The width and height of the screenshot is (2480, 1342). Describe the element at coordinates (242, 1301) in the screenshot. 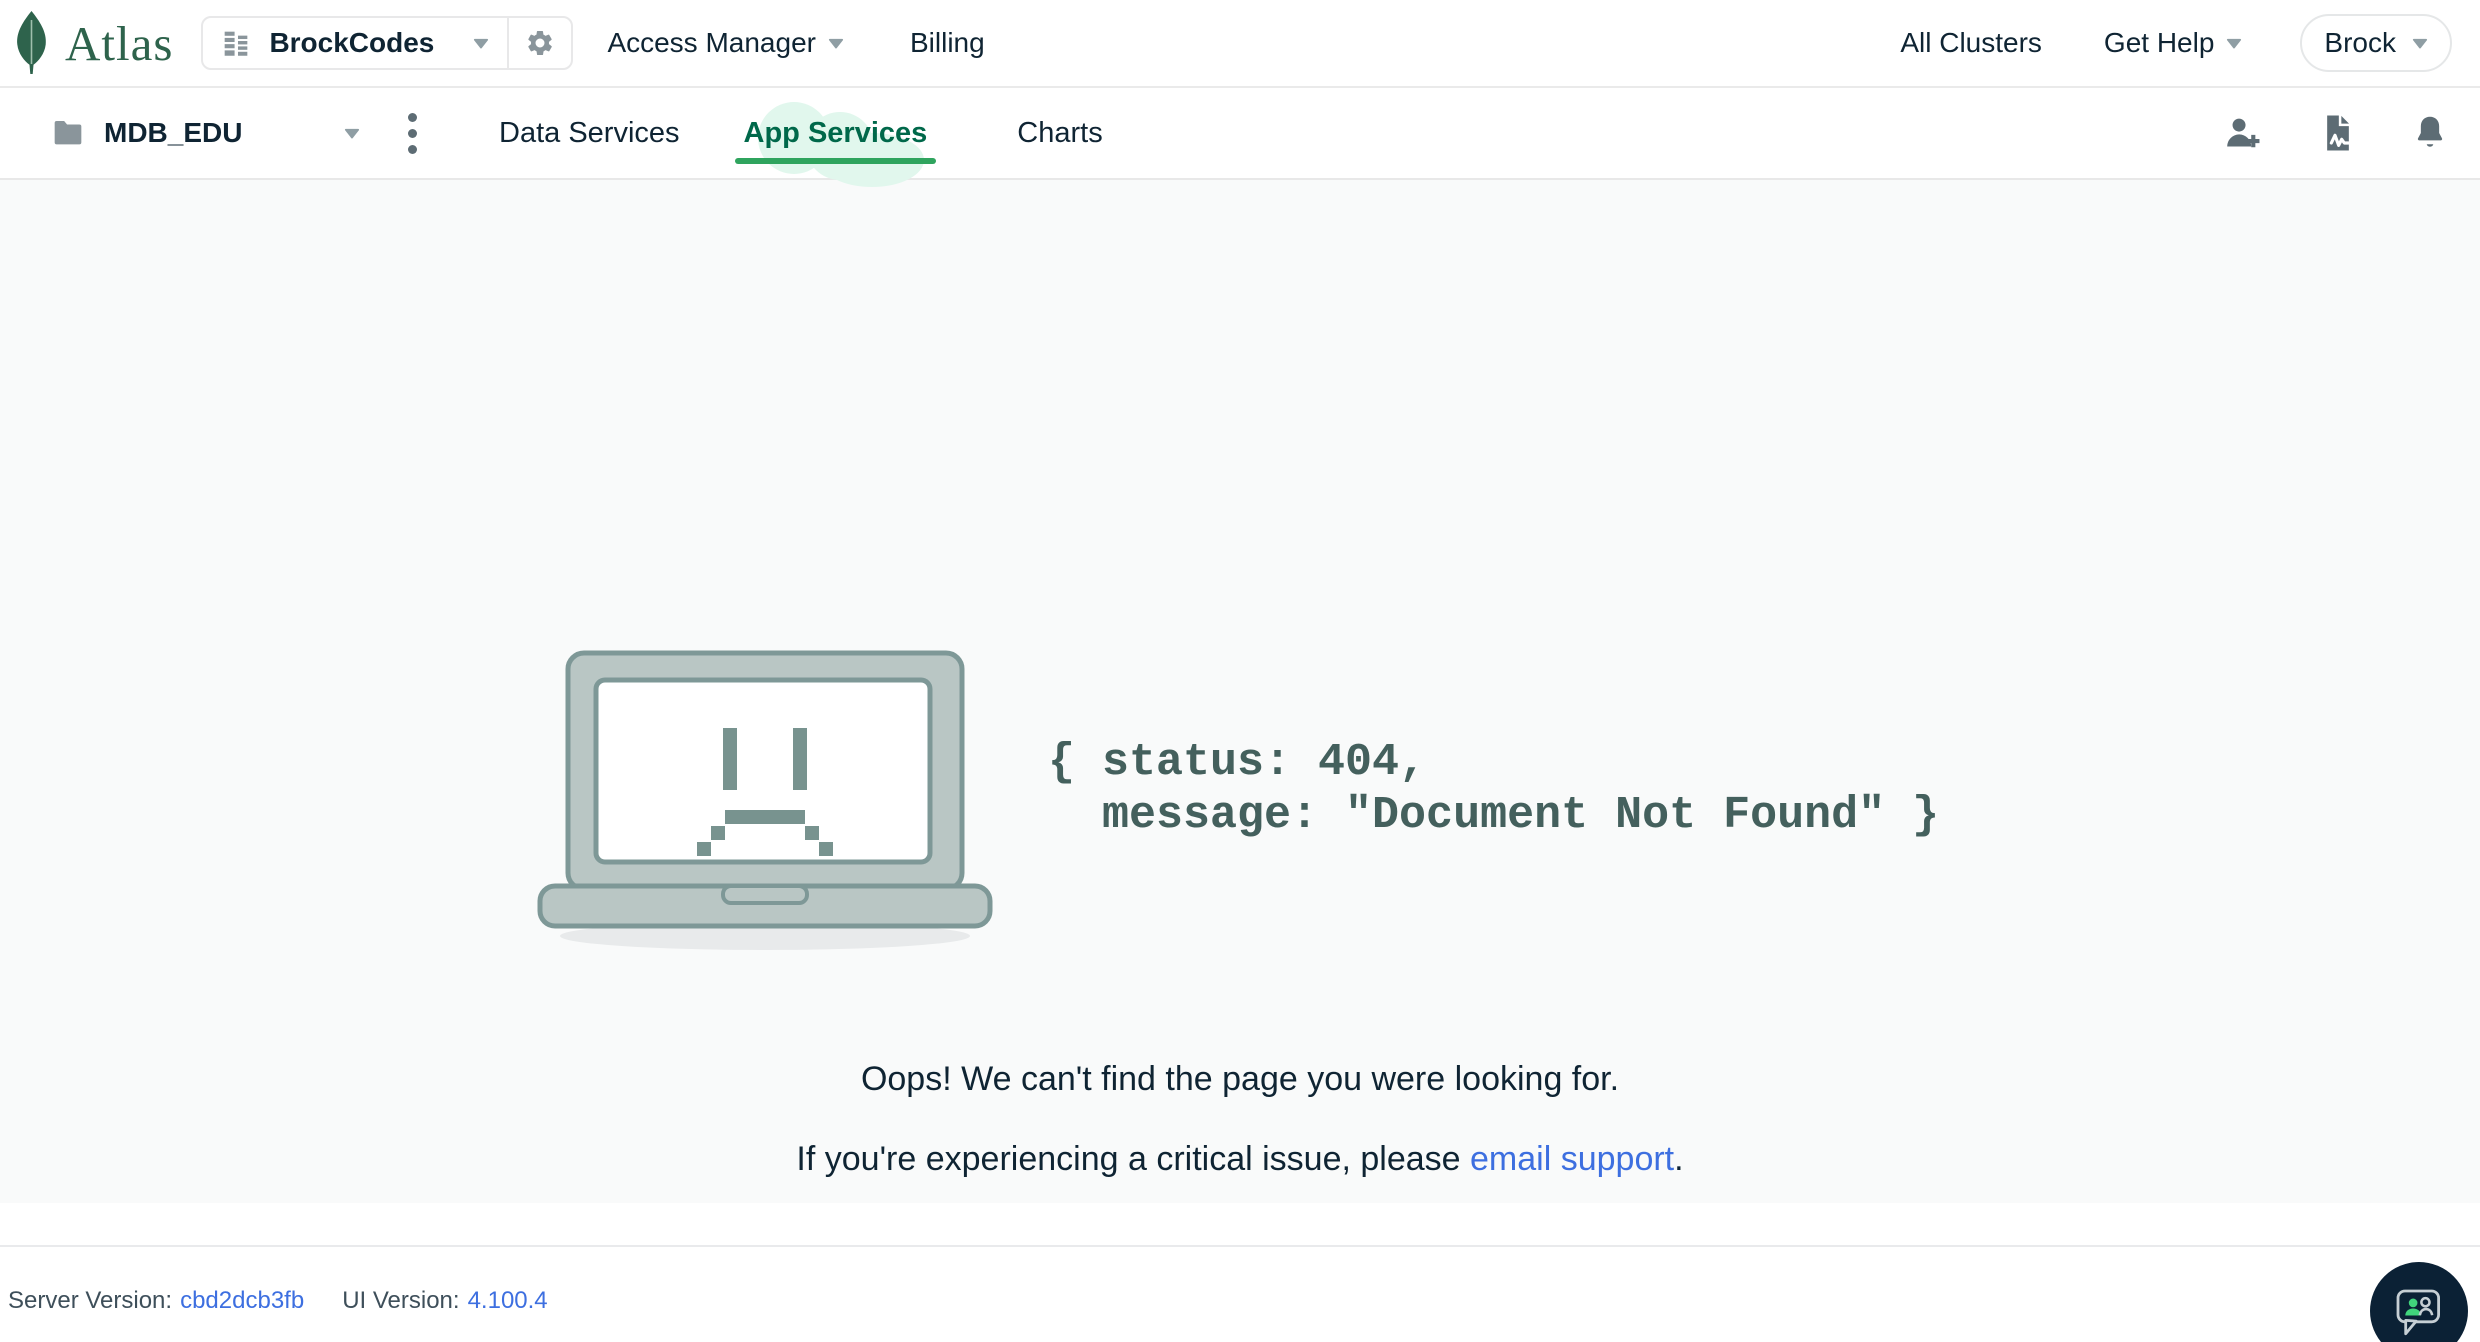

I see `server-version-link: cbd2dcb3fb` at that location.